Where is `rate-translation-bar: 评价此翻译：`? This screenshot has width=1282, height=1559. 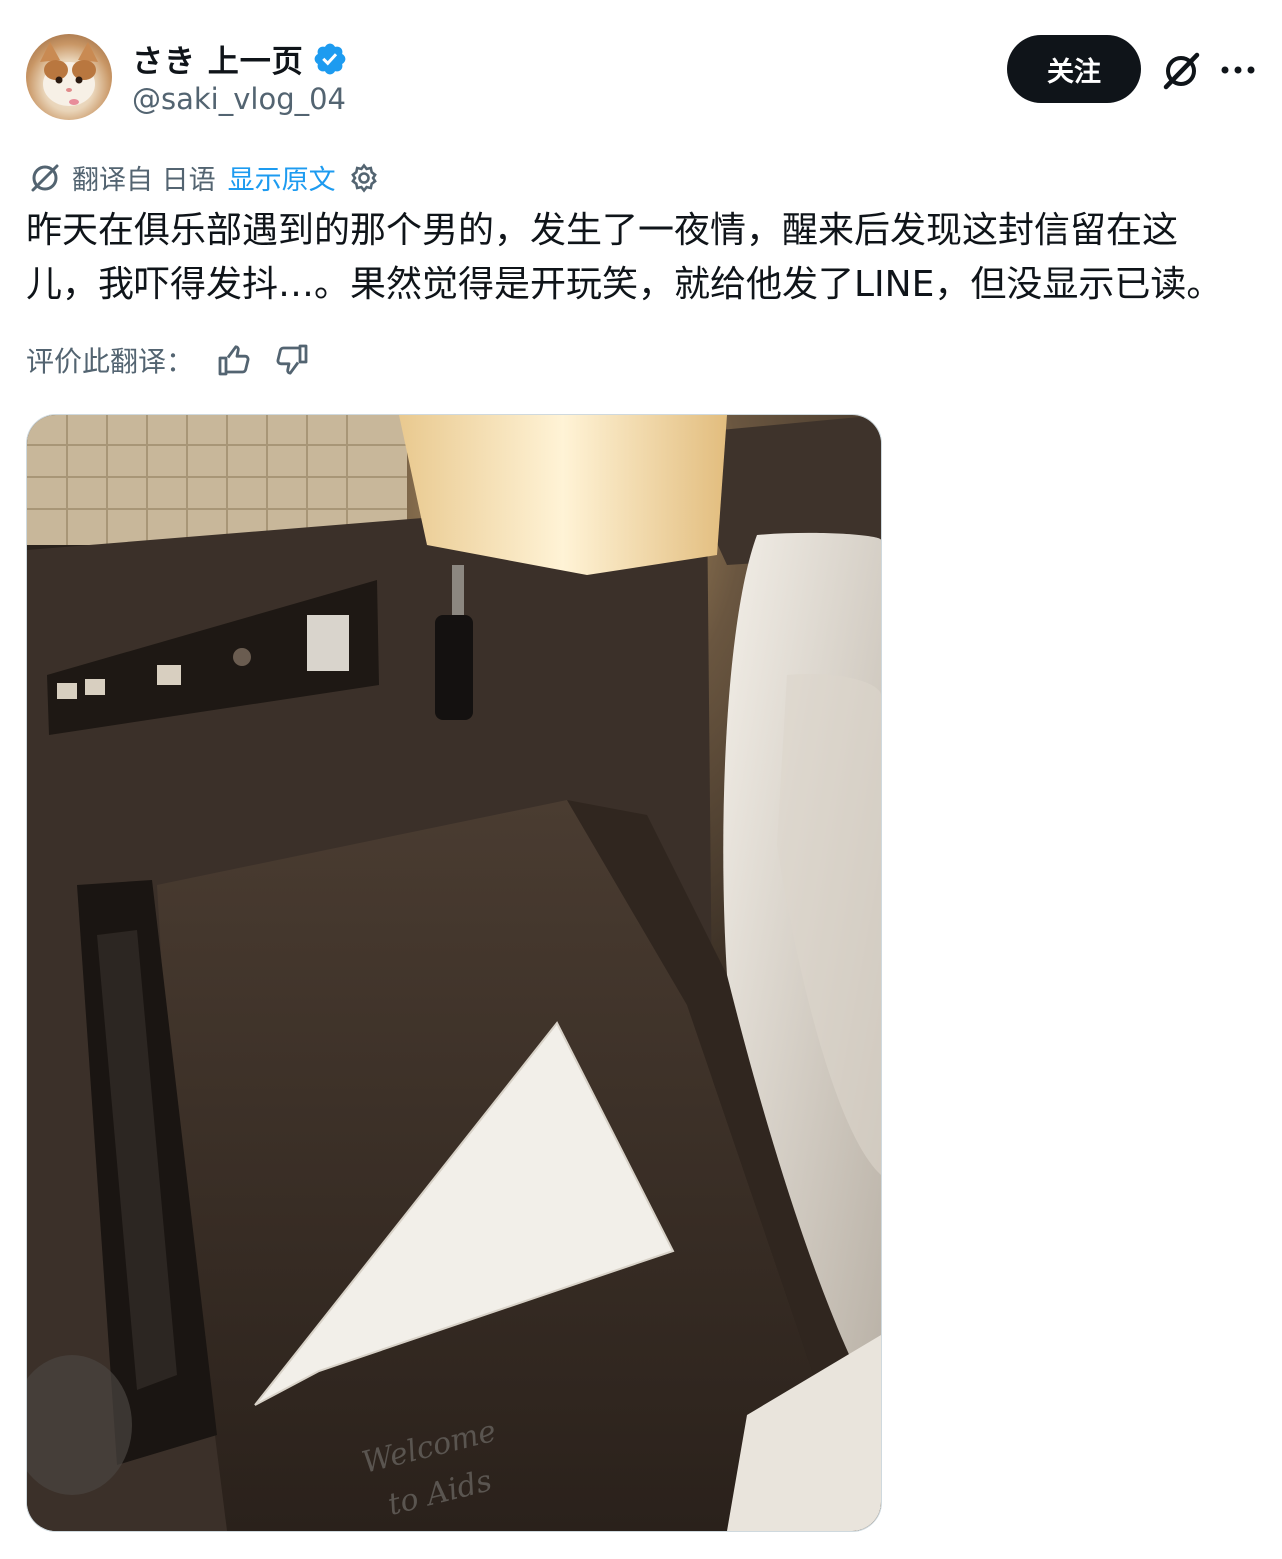 rate-translation-bar: 评价此翻译： is located at coordinates (168, 360).